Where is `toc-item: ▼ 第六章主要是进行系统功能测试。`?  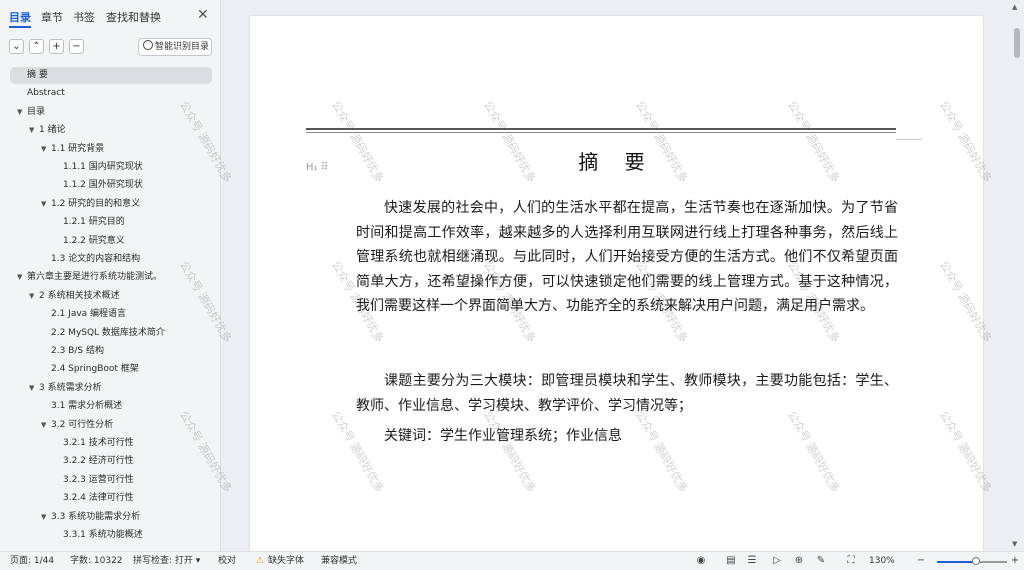
toc-item: ▼ 第六章主要是进行系统功能测试。 is located at coordinates (110, 277).